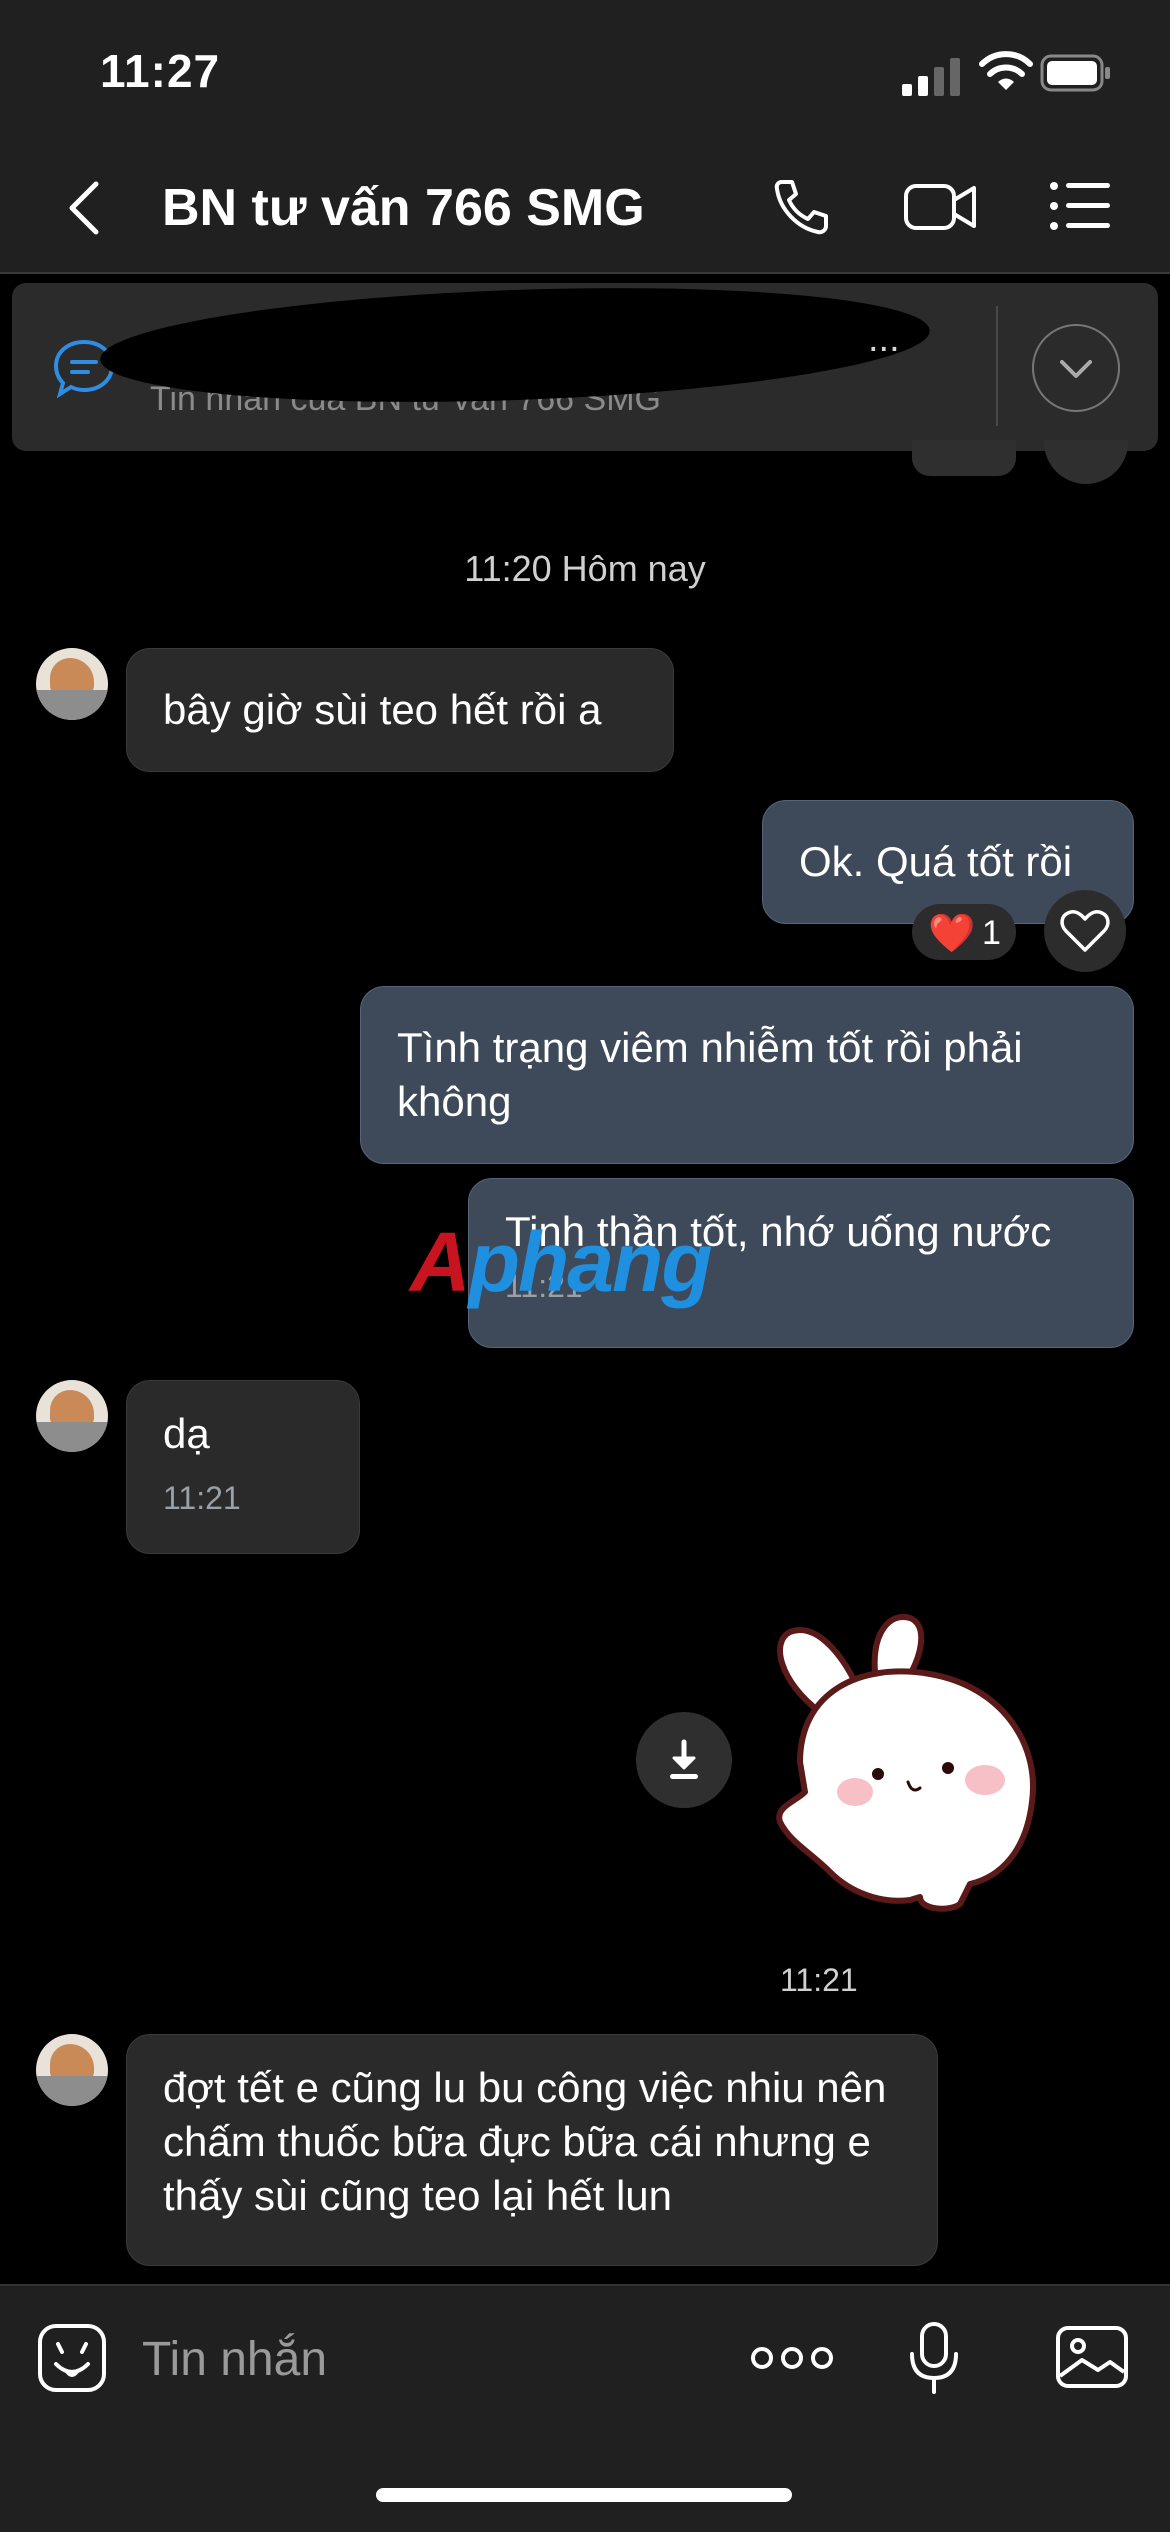 Image resolution: width=1170 pixels, height=2532 pixels. I want to click on reaction-badge: ❤️ 1, so click(964, 932).